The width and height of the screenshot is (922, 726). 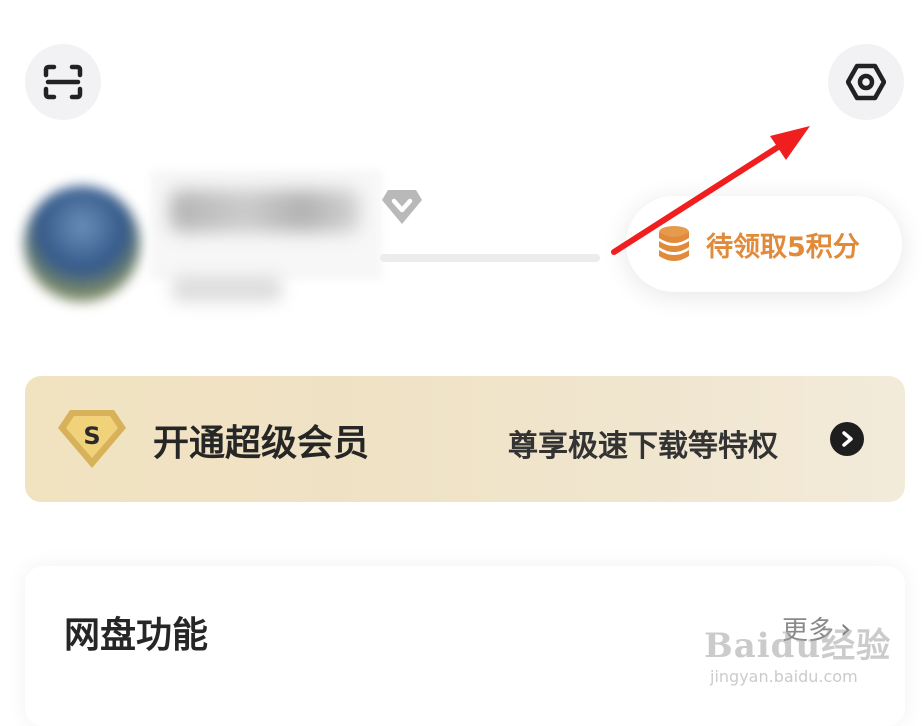 I want to click on username-blurred, so click(x=265, y=211).